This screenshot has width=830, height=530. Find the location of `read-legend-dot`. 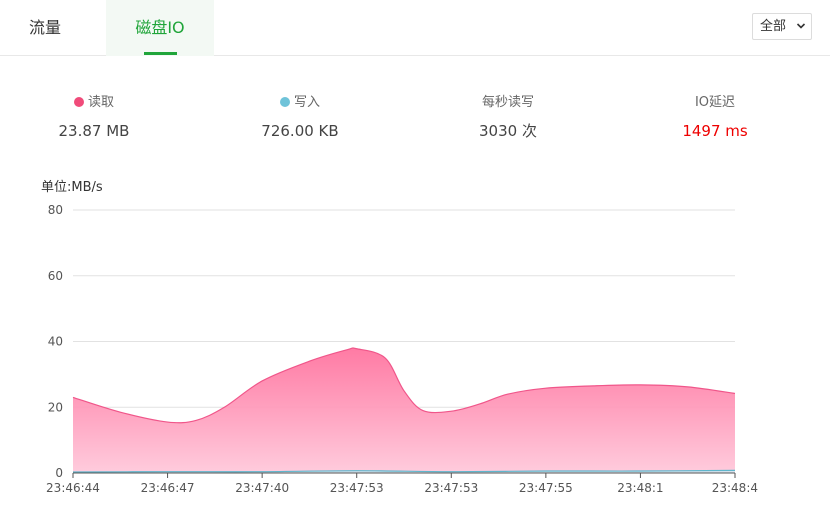

read-legend-dot is located at coordinates (78, 102).